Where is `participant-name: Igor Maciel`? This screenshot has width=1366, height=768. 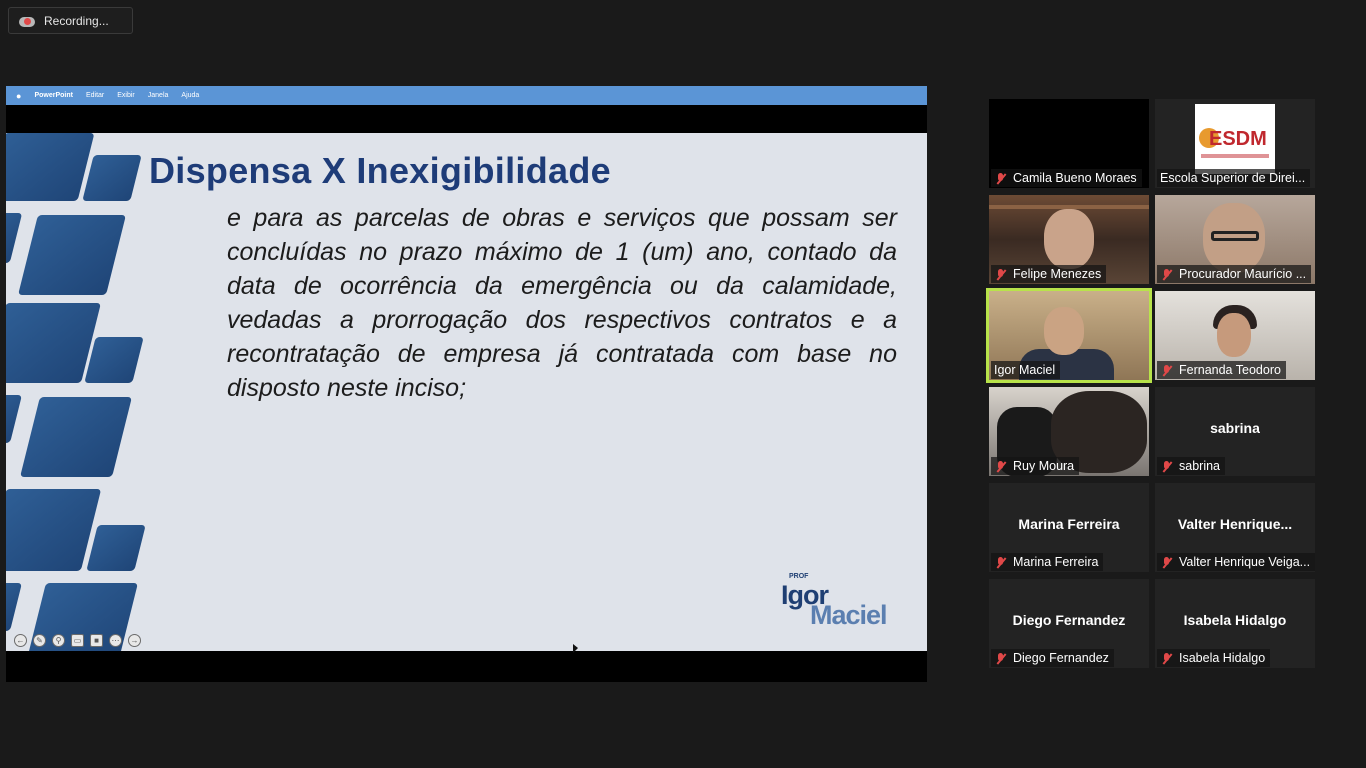
participant-name: Igor Maciel is located at coordinates (1025, 370).